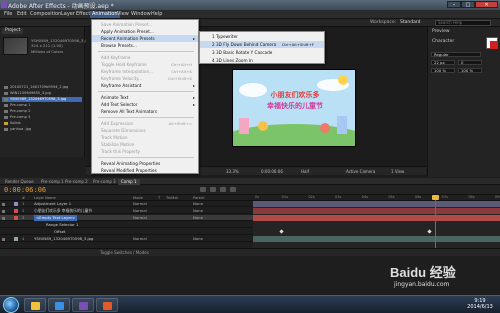 This screenshot has width=500, height=313. What do you see at coordinates (126, 204) in the screenshot?
I see `layer-row: 1 Adjustment Layer 1 Normal None` at bounding box center [126, 204].